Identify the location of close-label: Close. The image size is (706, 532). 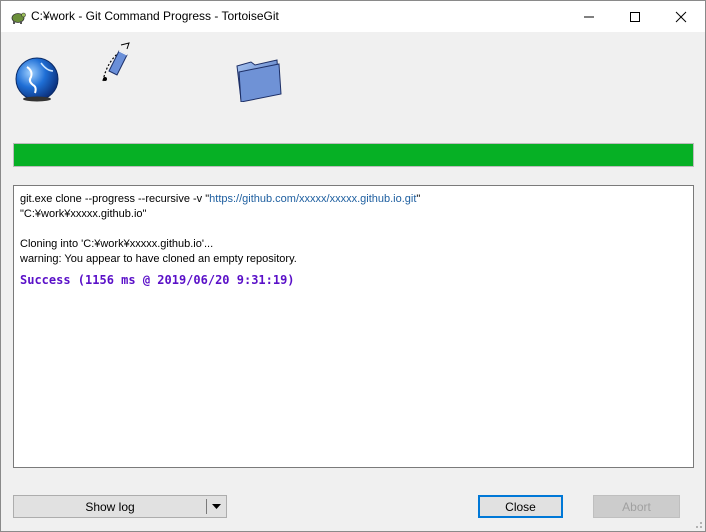
(520, 506).